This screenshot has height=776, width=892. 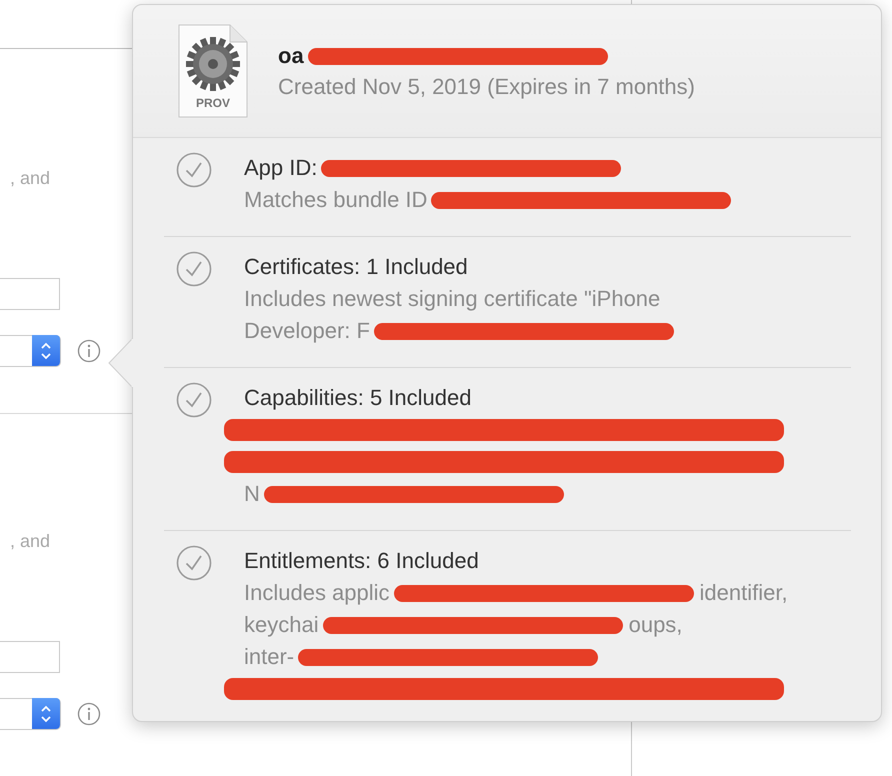 What do you see at coordinates (307, 331) in the screenshot?
I see `section-detail: Developer: F` at bounding box center [307, 331].